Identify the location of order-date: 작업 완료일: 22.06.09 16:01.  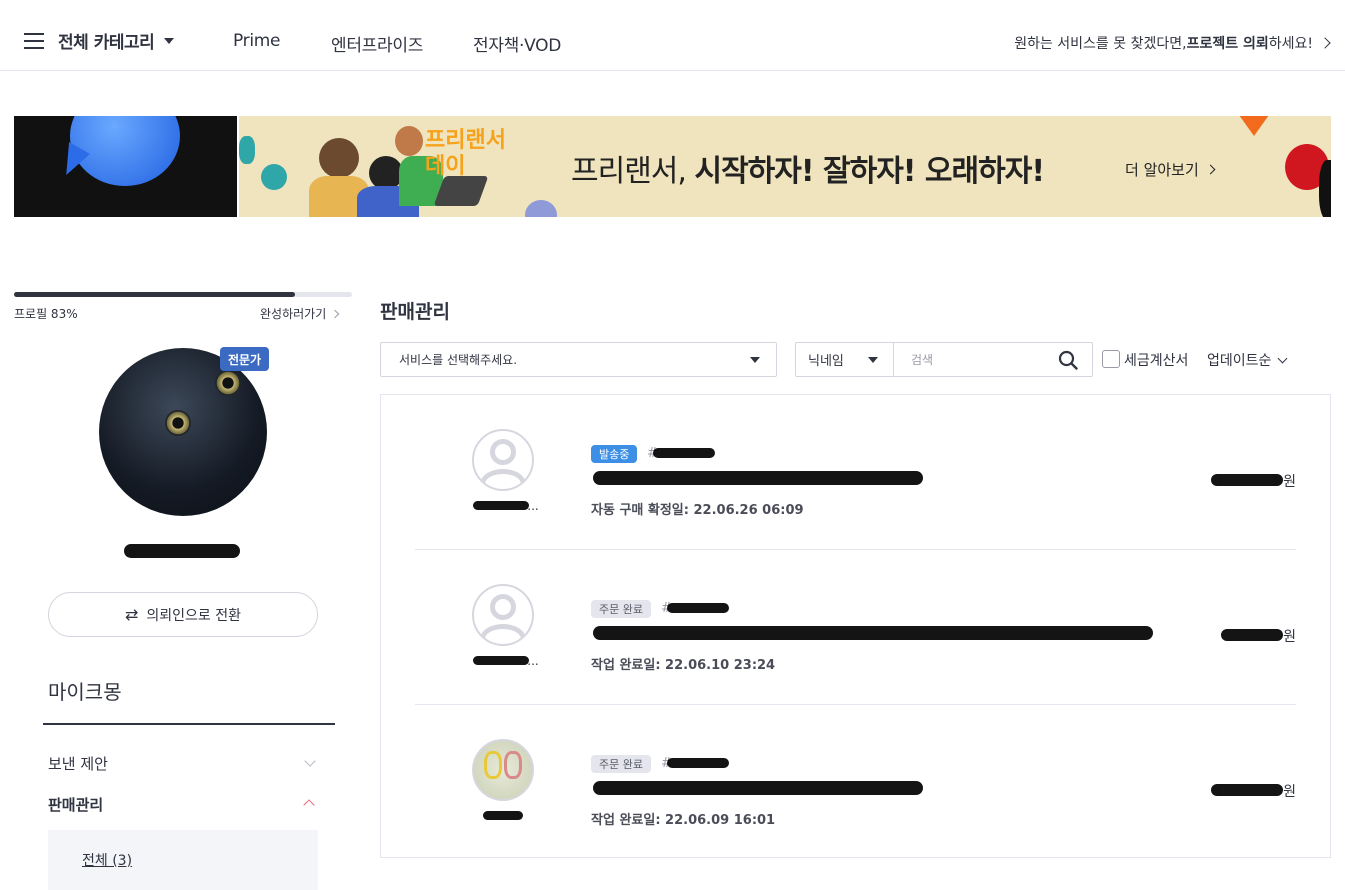
(683, 820).